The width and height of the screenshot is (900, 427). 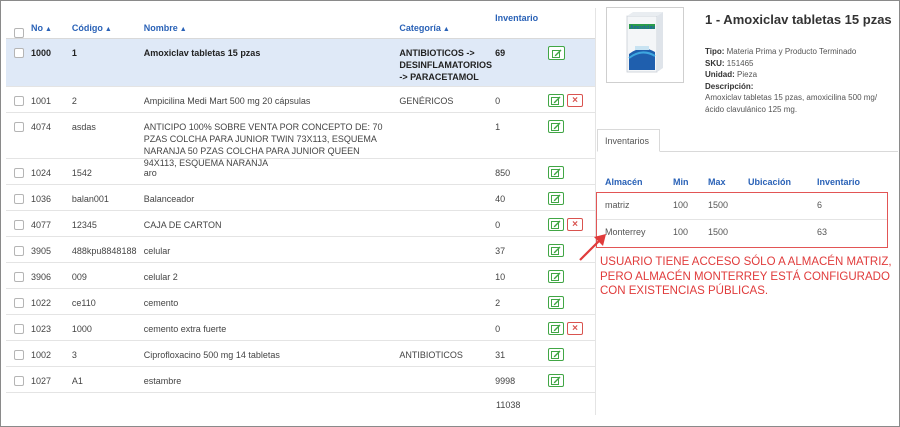 What do you see at coordinates (300, 224) in the screenshot?
I see `table-row: 4077 12345 CAJA DE CARTON 0 ×` at bounding box center [300, 224].